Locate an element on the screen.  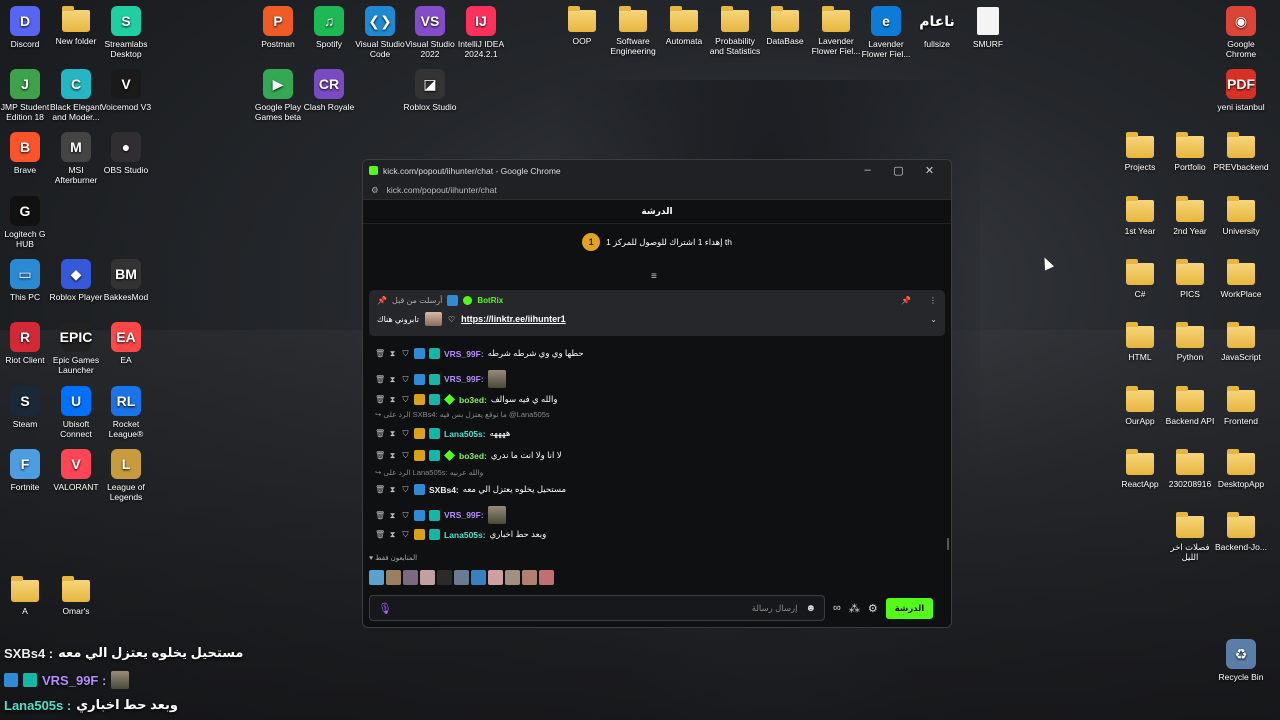
desktop-icon: DataBase is located at coordinates (785, 26).